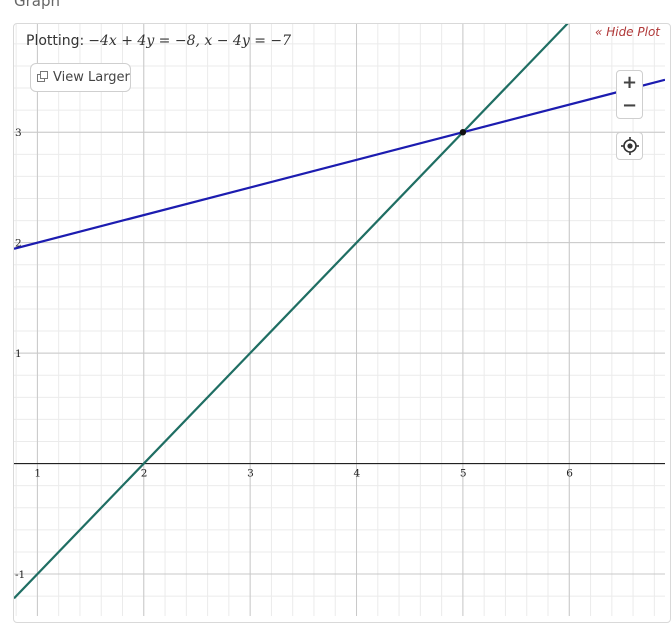  I want to click on crosshair-icon, so click(629, 146).